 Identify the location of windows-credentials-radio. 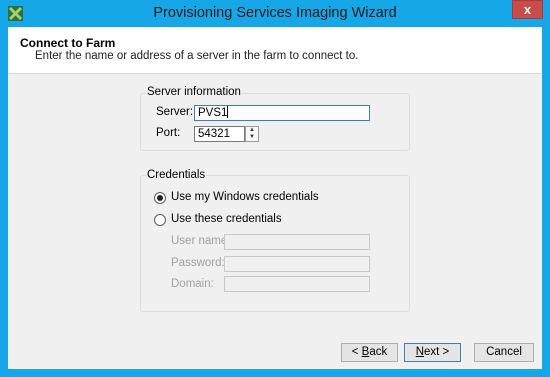
(160, 198).